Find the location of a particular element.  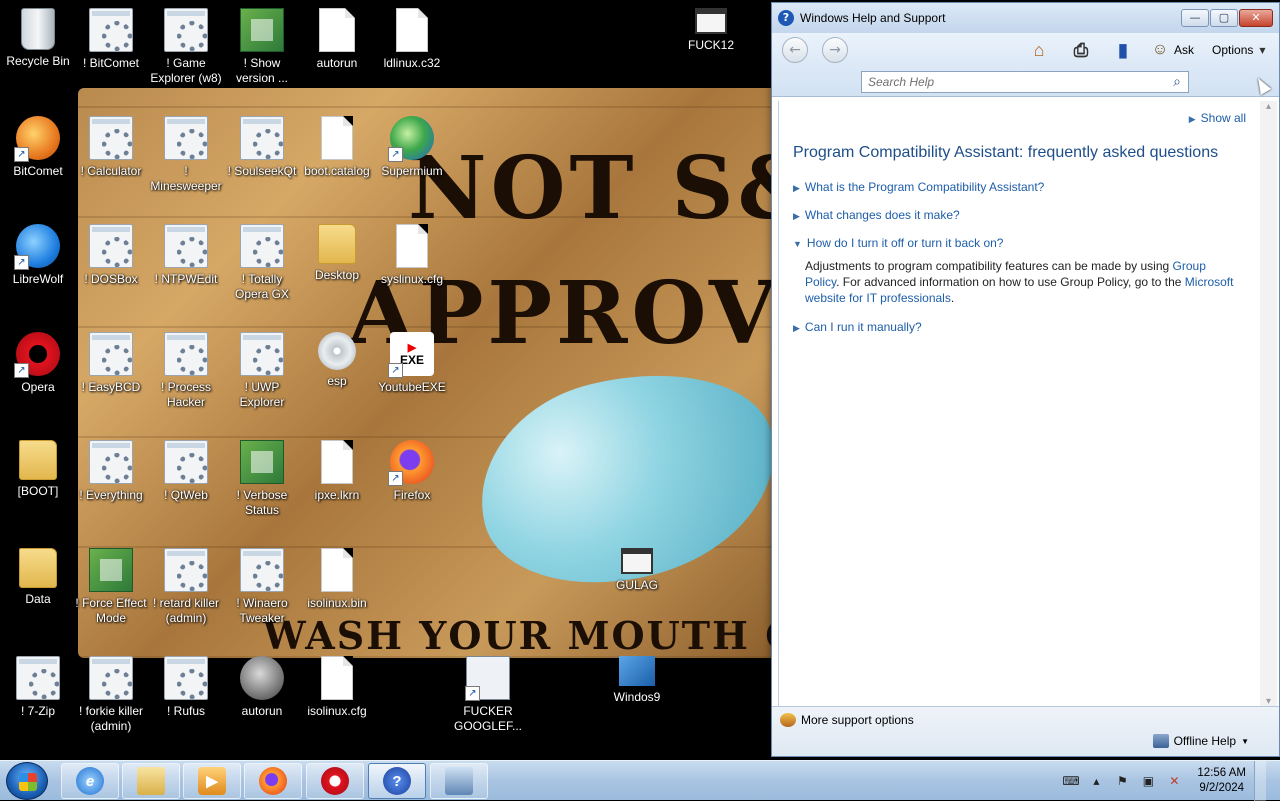

desktop-icon-boot-folder: [BOOT] is located at coordinates (38, 469).